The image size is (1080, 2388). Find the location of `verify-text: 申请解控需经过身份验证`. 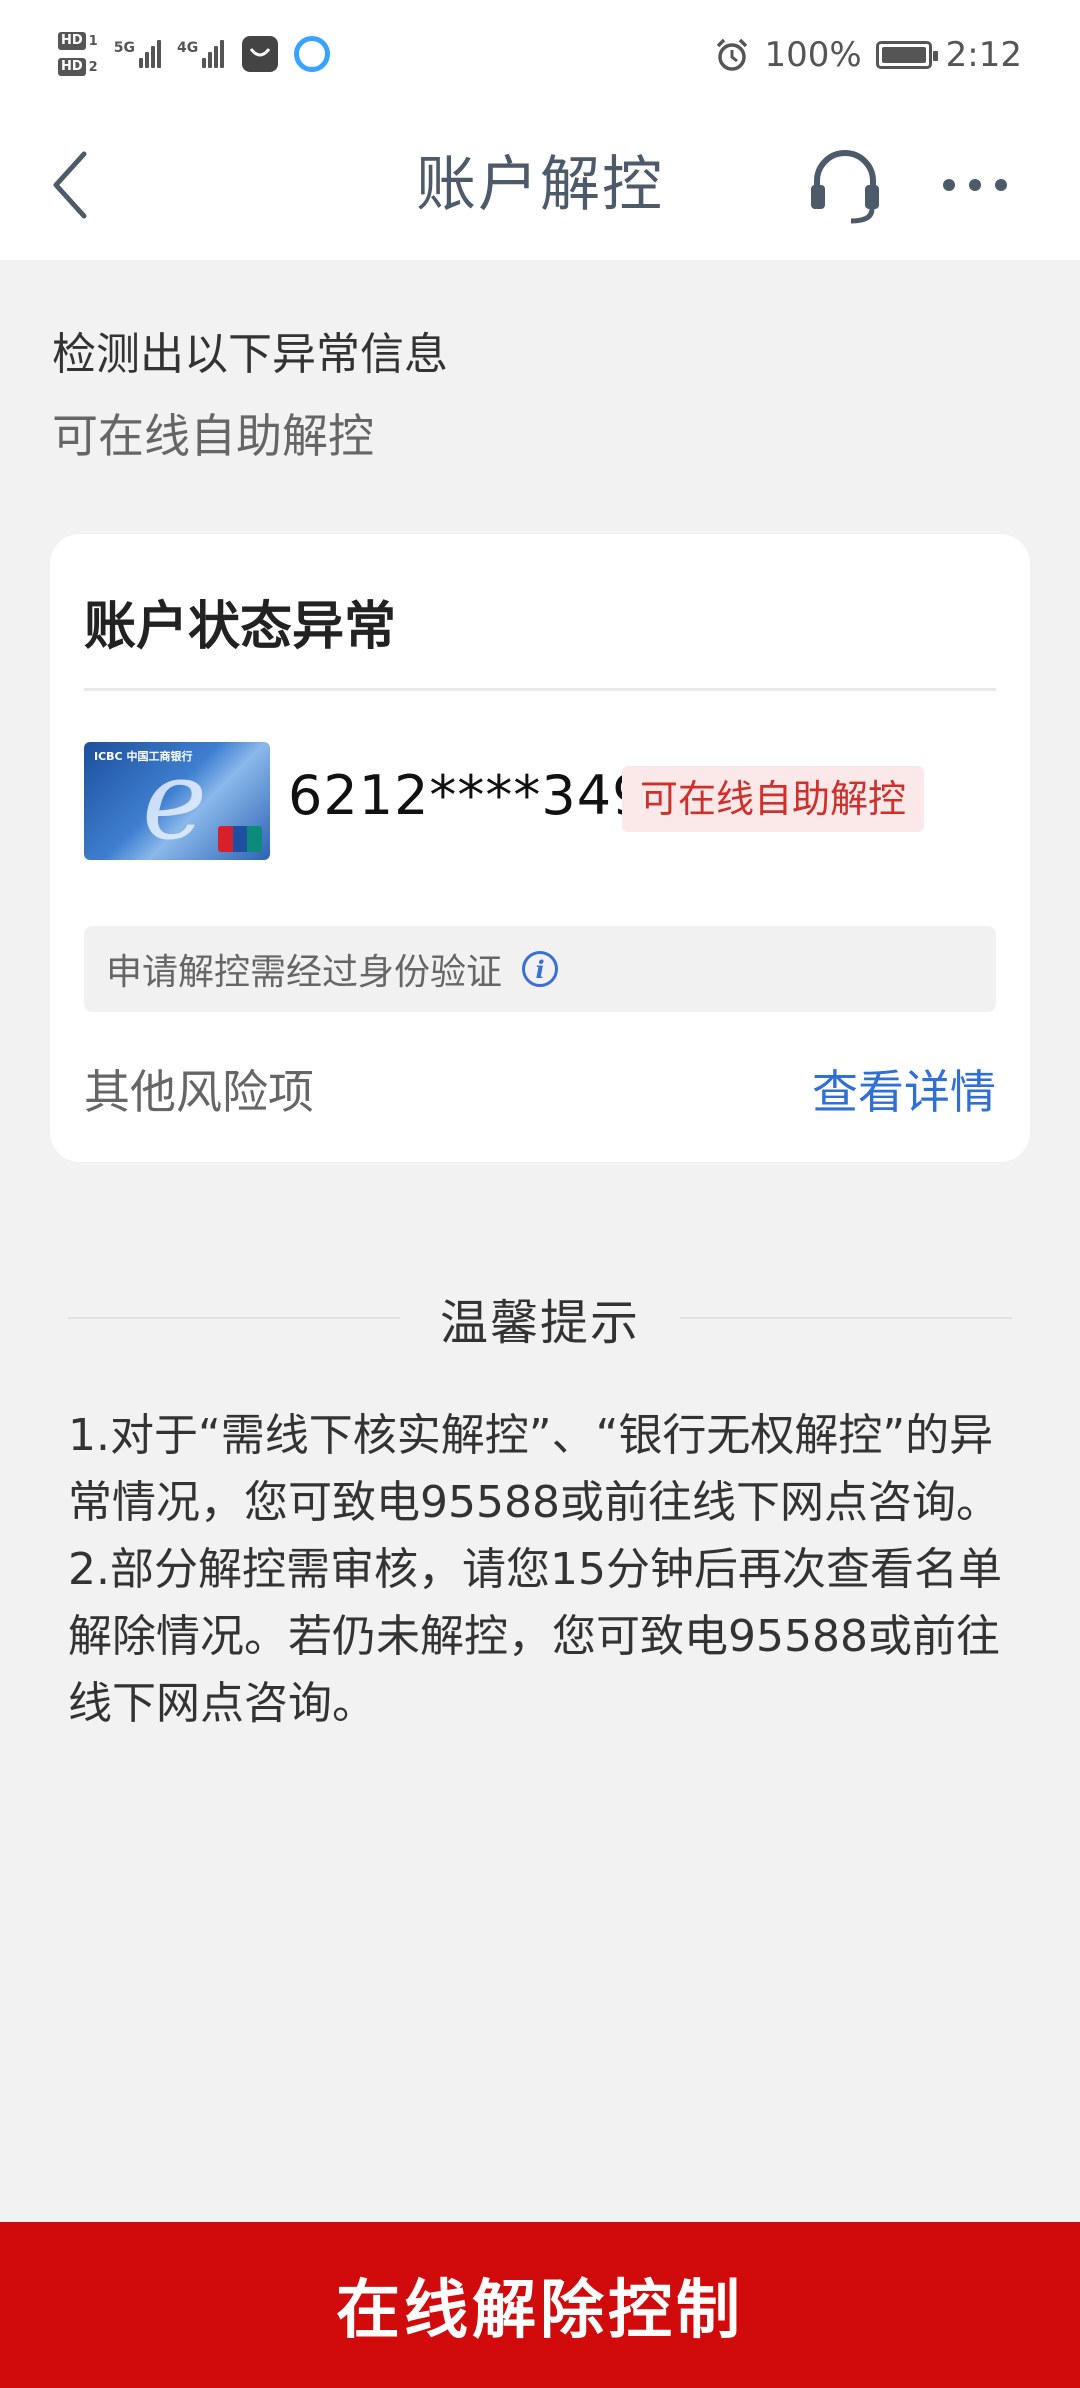

verify-text: 申请解控需经过身份验证 is located at coordinates (304, 972).